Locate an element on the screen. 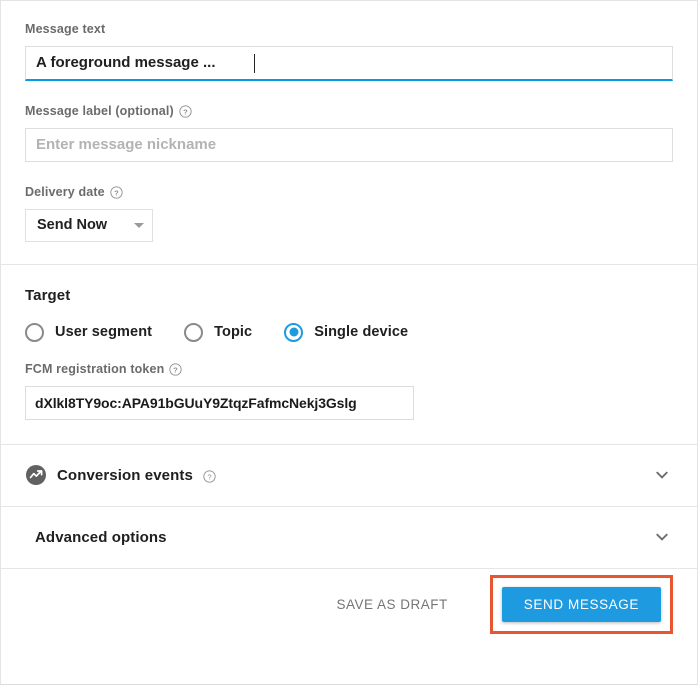 The width and height of the screenshot is (698, 685). message-label-input is located at coordinates (349, 144).